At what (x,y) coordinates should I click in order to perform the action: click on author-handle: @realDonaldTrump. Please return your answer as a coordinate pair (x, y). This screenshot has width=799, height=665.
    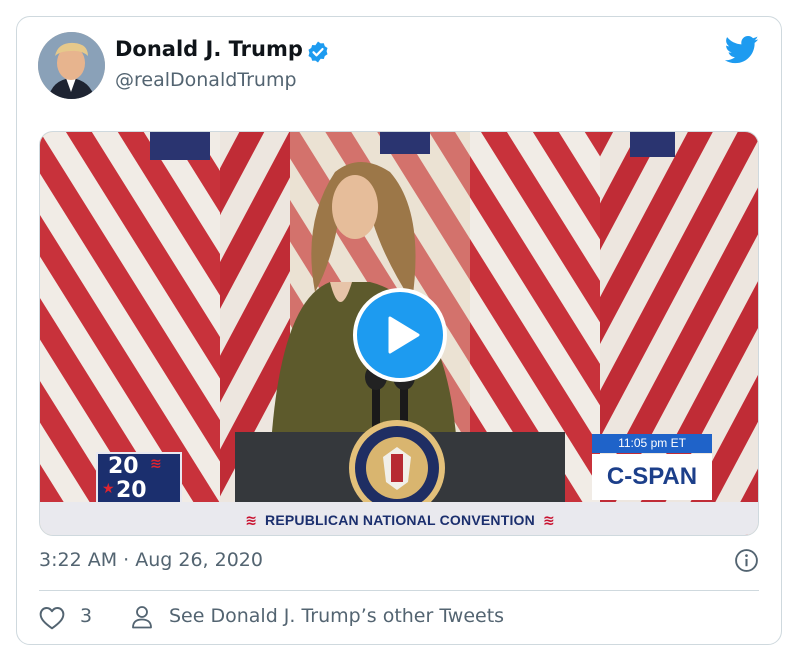
    Looking at the image, I should click on (206, 80).